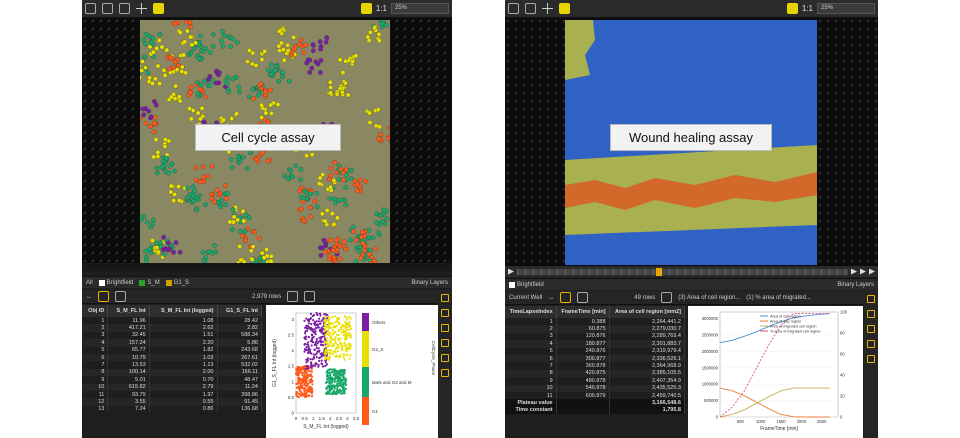  What do you see at coordinates (172, 409) in the screenshot?
I see `table-row: 13 7.24 0.86 136.68` at bounding box center [172, 409].